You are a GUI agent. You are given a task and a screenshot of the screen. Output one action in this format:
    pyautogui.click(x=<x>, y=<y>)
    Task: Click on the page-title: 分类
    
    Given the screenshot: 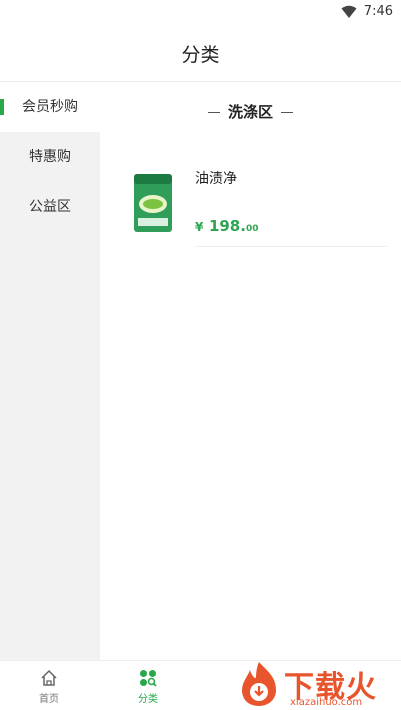 What is the action you would take?
    pyautogui.click(x=200, y=55)
    